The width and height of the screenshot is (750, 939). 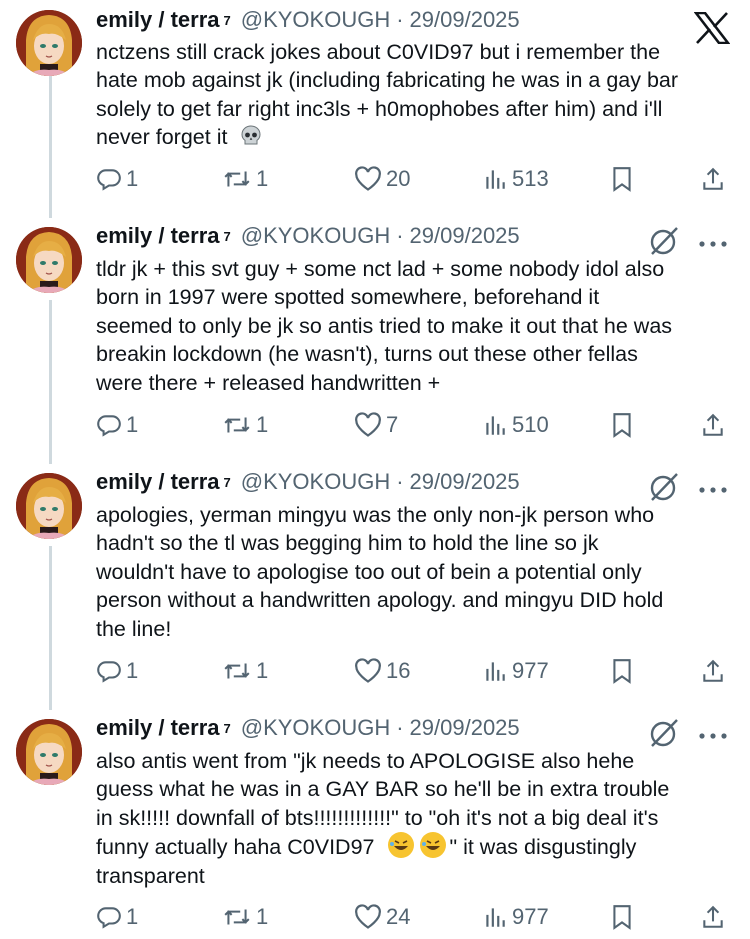 I want to click on like-button: 24, so click(x=382, y=917).